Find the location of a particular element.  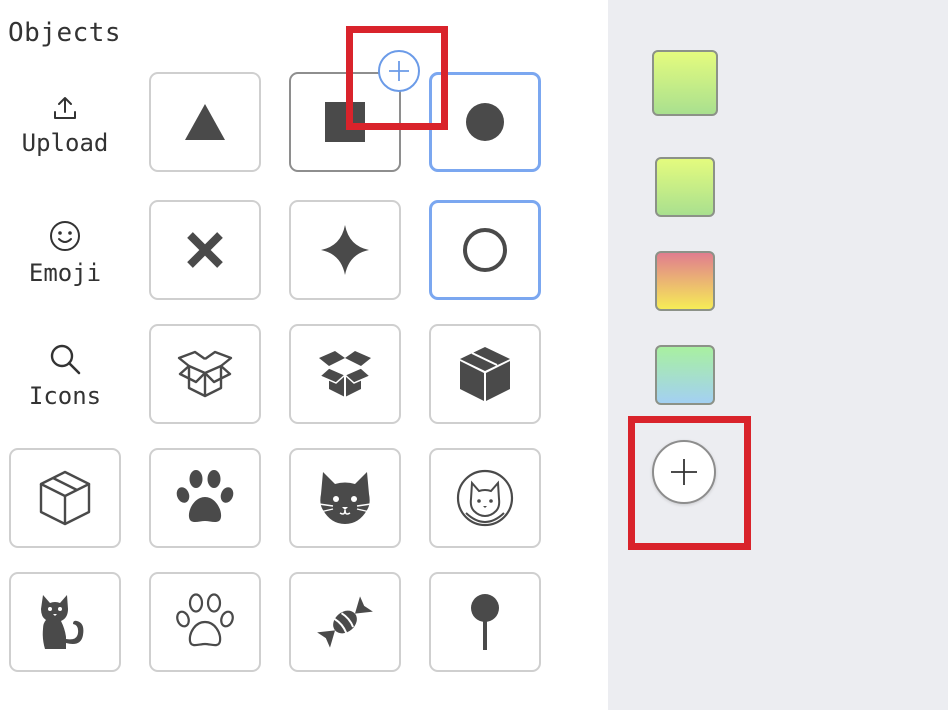

icon-tile-box-3d-filled is located at coordinates (485, 374).